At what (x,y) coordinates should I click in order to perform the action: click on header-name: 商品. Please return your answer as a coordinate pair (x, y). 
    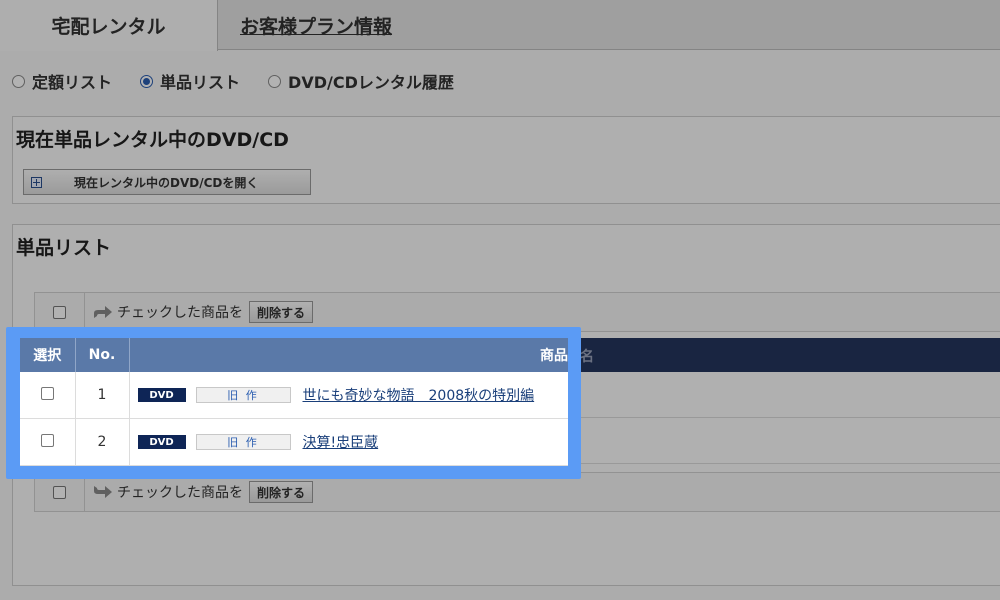
    Looking at the image, I should click on (348, 355).